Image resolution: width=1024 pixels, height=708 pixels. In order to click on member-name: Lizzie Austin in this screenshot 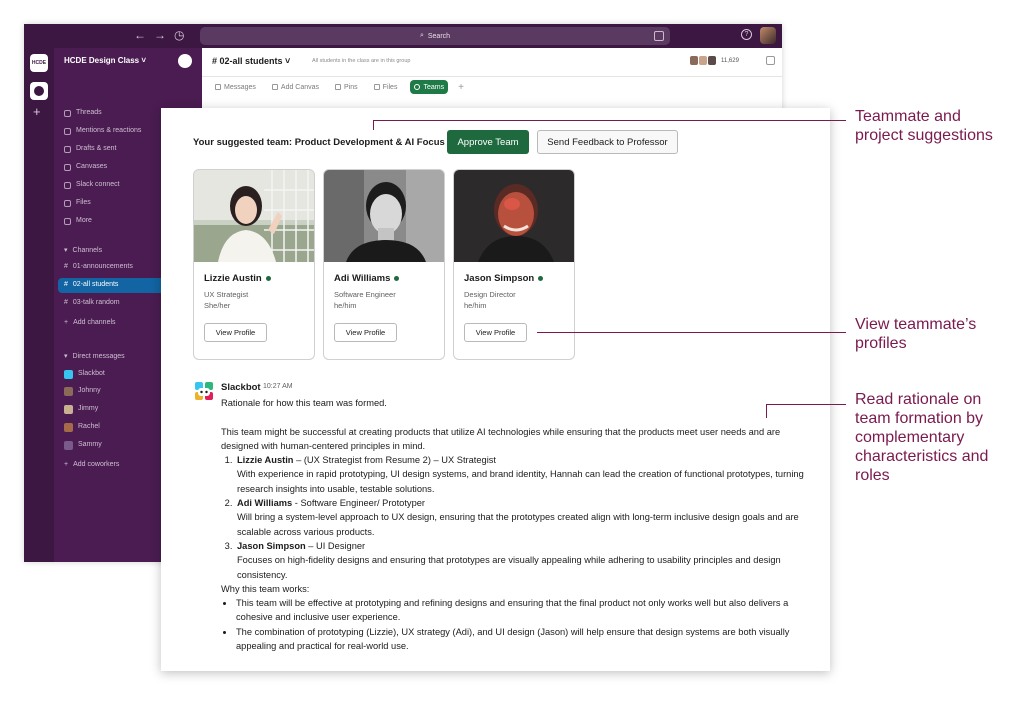, I will do `click(265, 460)`.